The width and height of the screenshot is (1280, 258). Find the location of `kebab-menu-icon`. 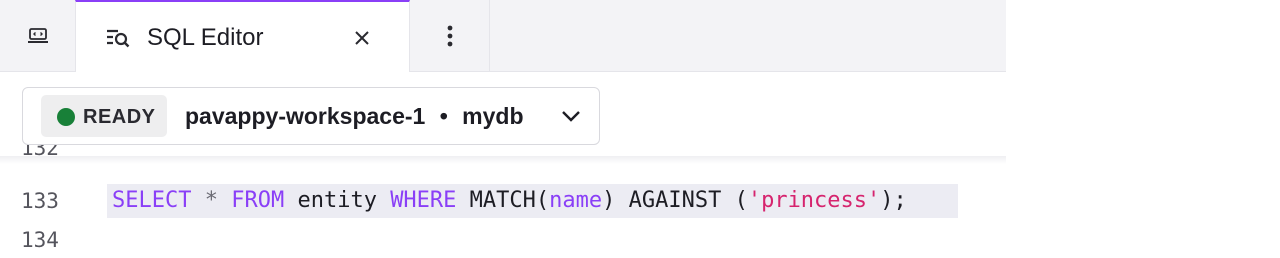

kebab-menu-icon is located at coordinates (449, 36).